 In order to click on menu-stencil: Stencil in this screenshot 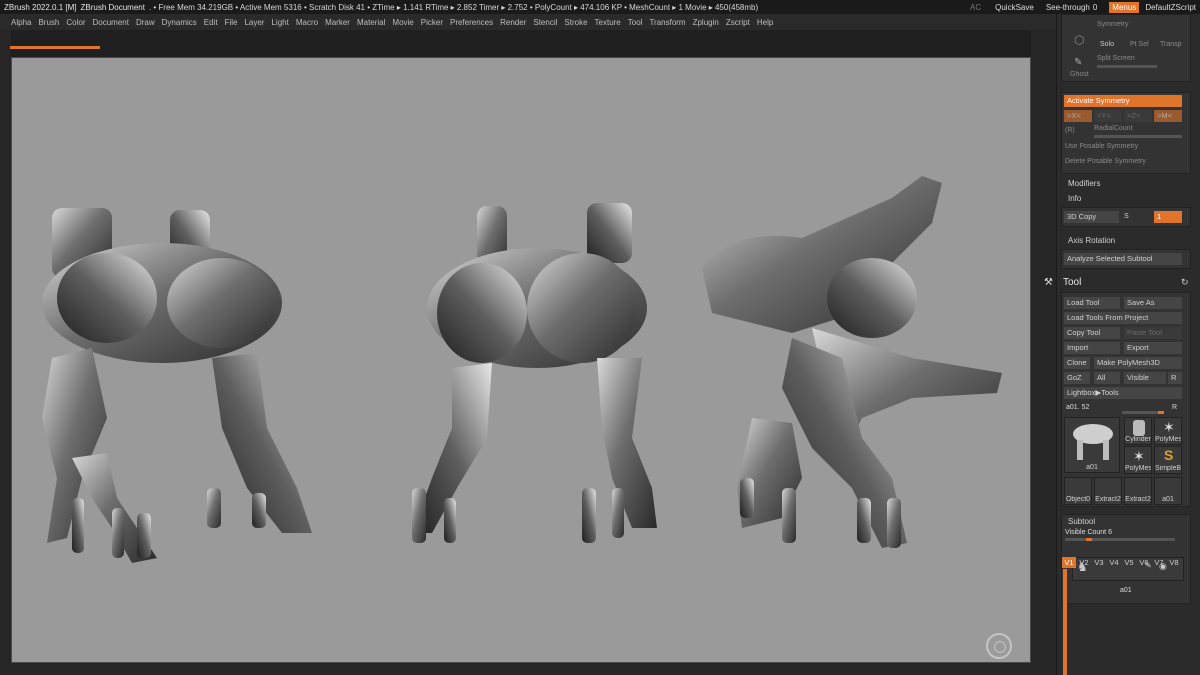, I will do `click(545, 22)`.